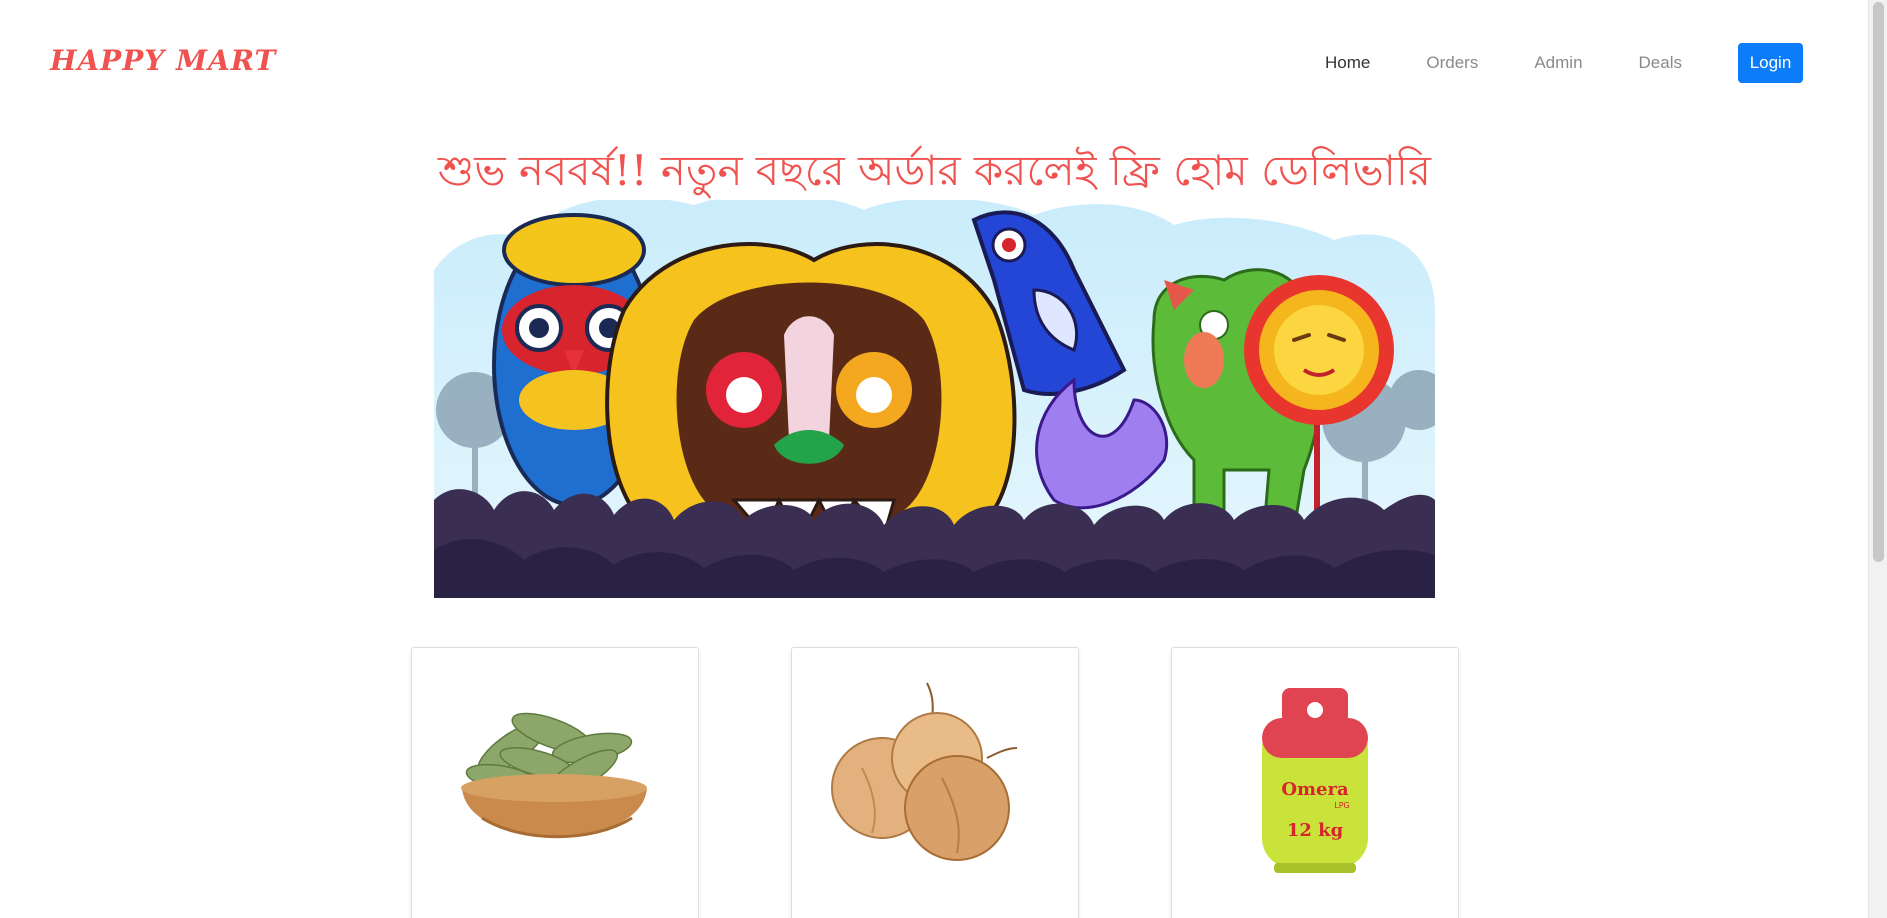 The width and height of the screenshot is (1887, 918). What do you see at coordinates (1878, 282) in the screenshot?
I see `scrollbar-thumb` at bounding box center [1878, 282].